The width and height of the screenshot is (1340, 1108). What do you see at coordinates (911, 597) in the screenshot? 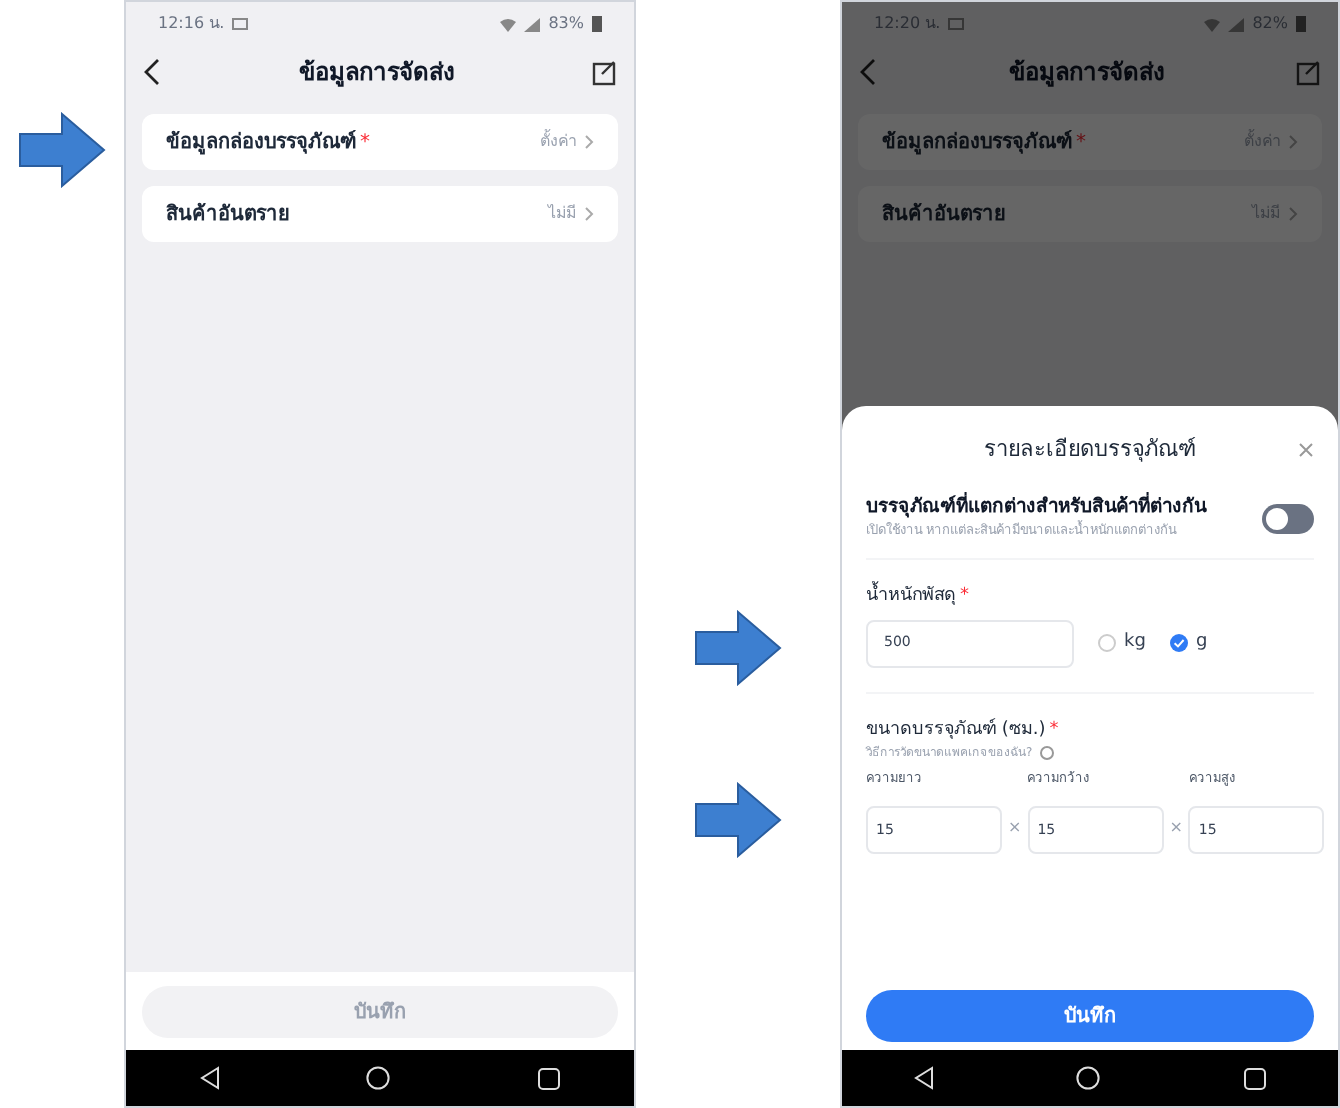
I see `weight-label: น้ำหนักพัสดุ` at bounding box center [911, 597].